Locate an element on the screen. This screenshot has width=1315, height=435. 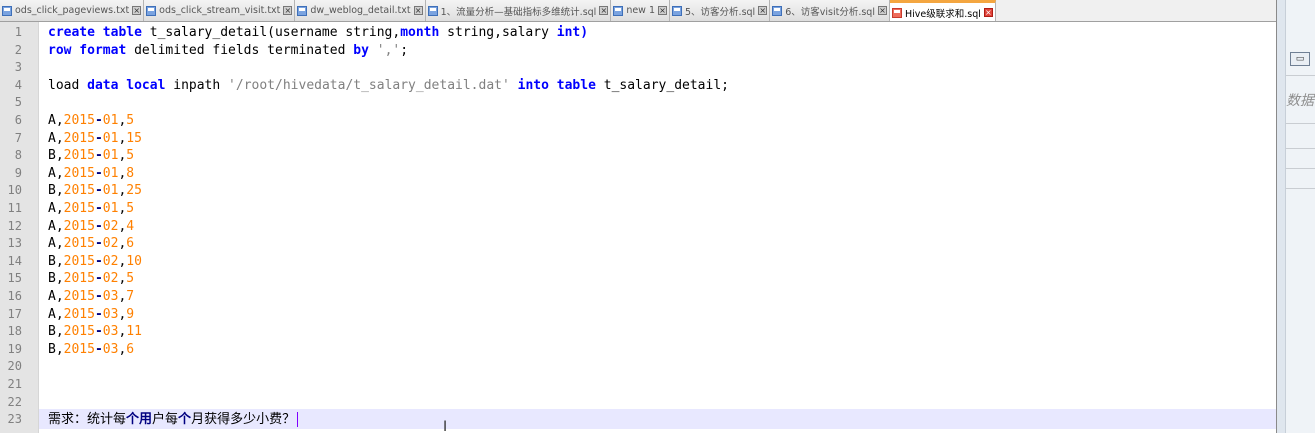
code-line-18: B,2015-03,11 is located at coordinates (95, 332).